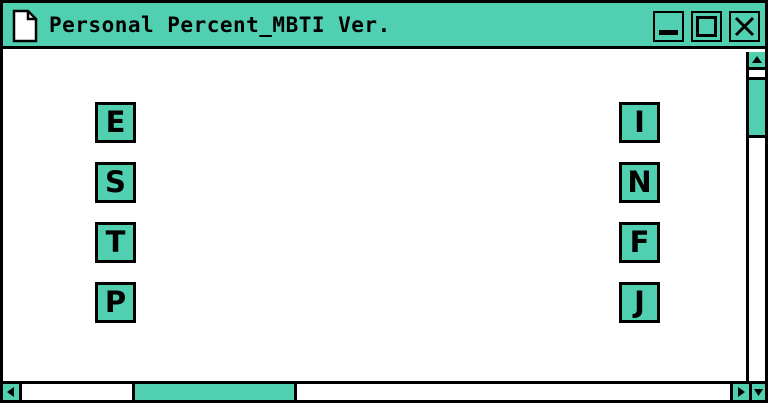 This screenshot has width=768, height=403. What do you see at coordinates (757, 109) in the screenshot?
I see `vertical-scroll-thumb` at bounding box center [757, 109].